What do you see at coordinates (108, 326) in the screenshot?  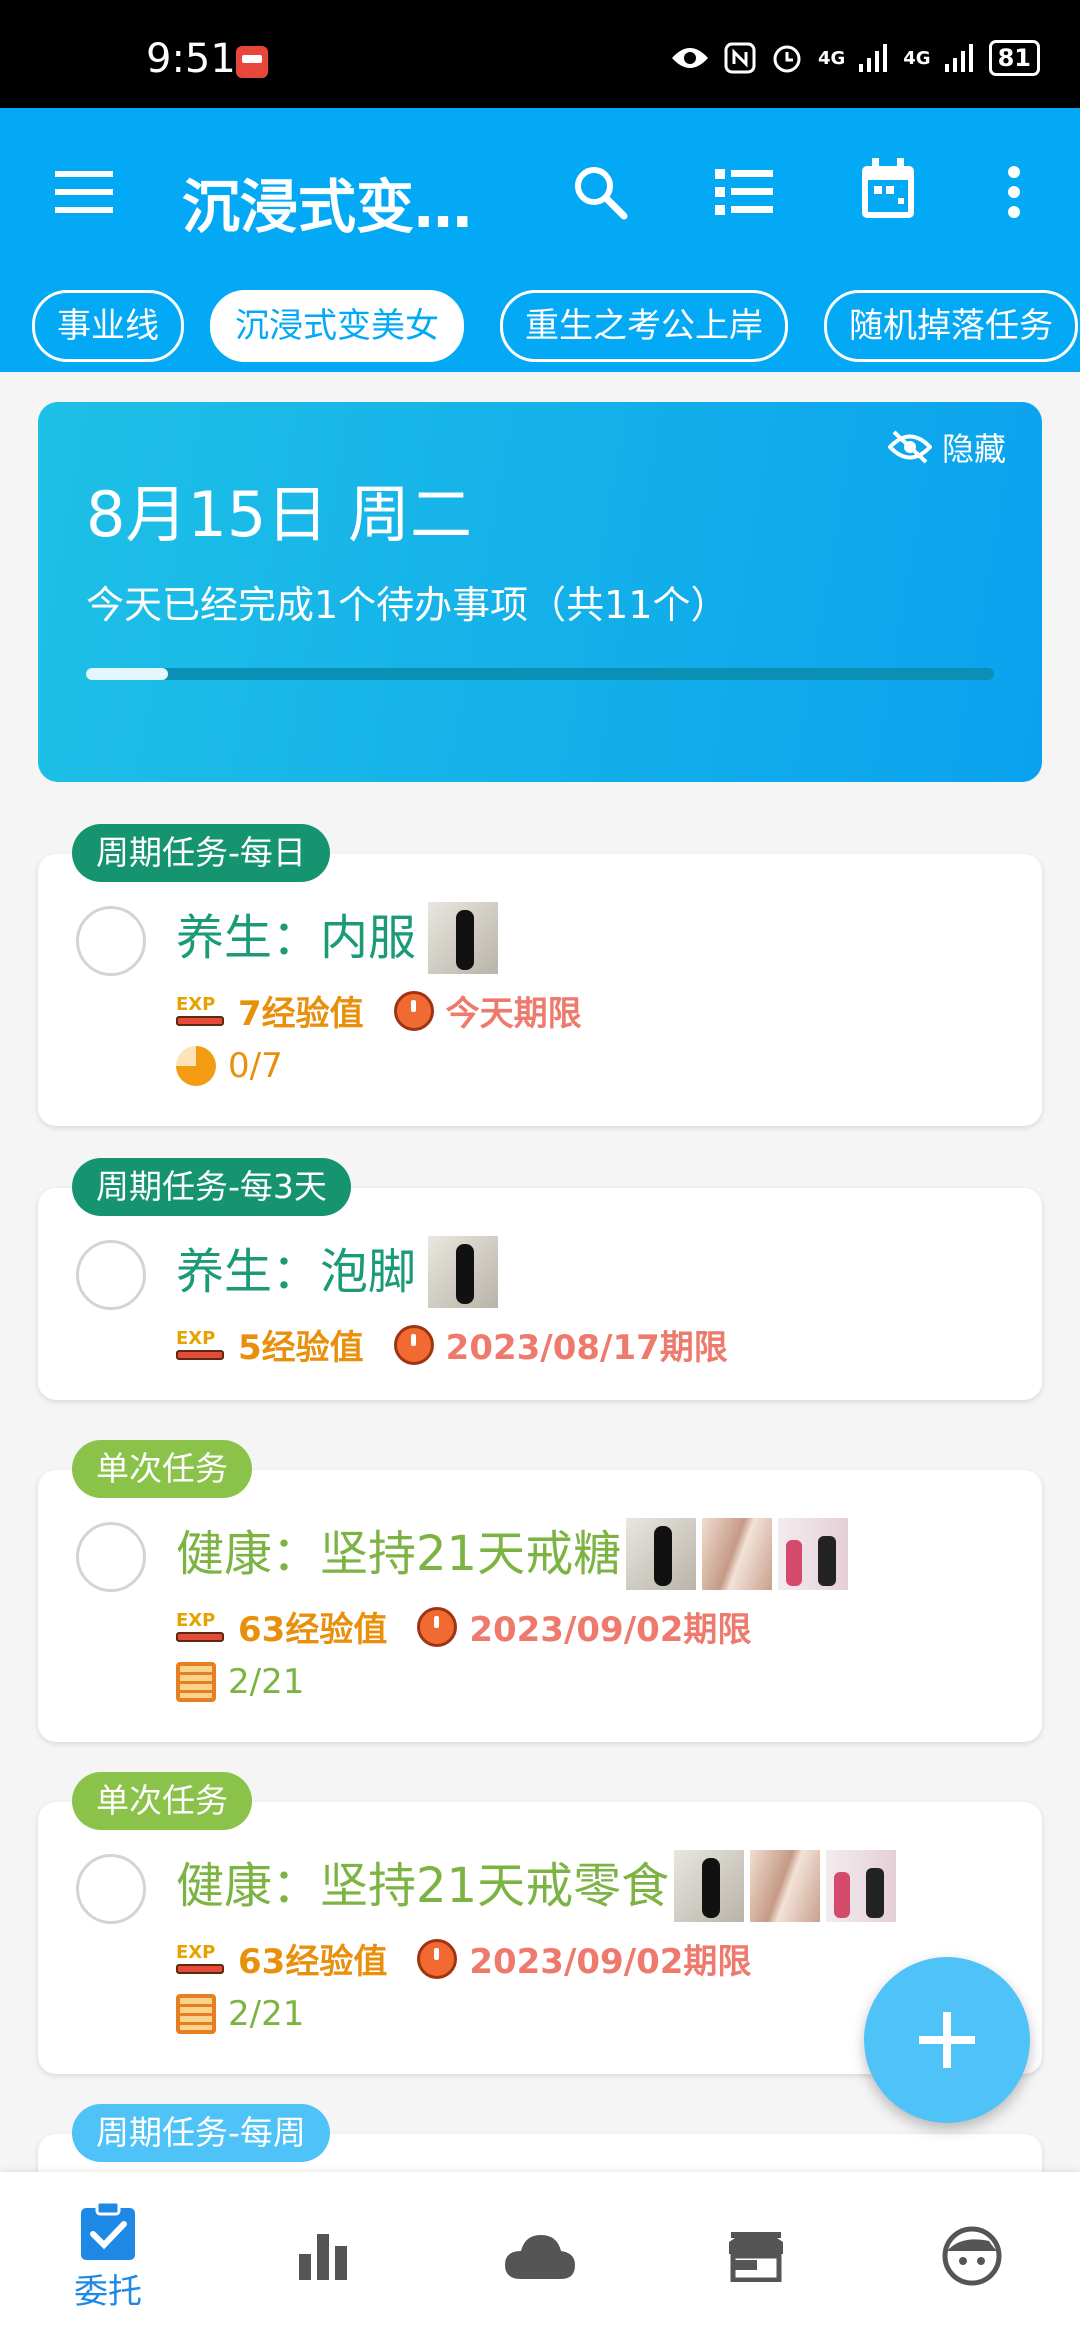 I see `chip-career: 事业线` at bounding box center [108, 326].